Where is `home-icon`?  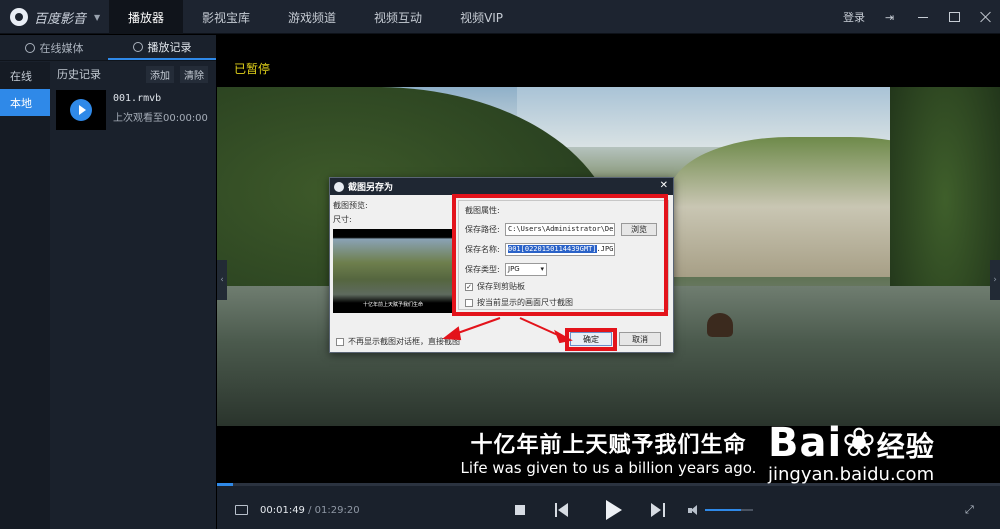 home-icon is located at coordinates (29, 47).